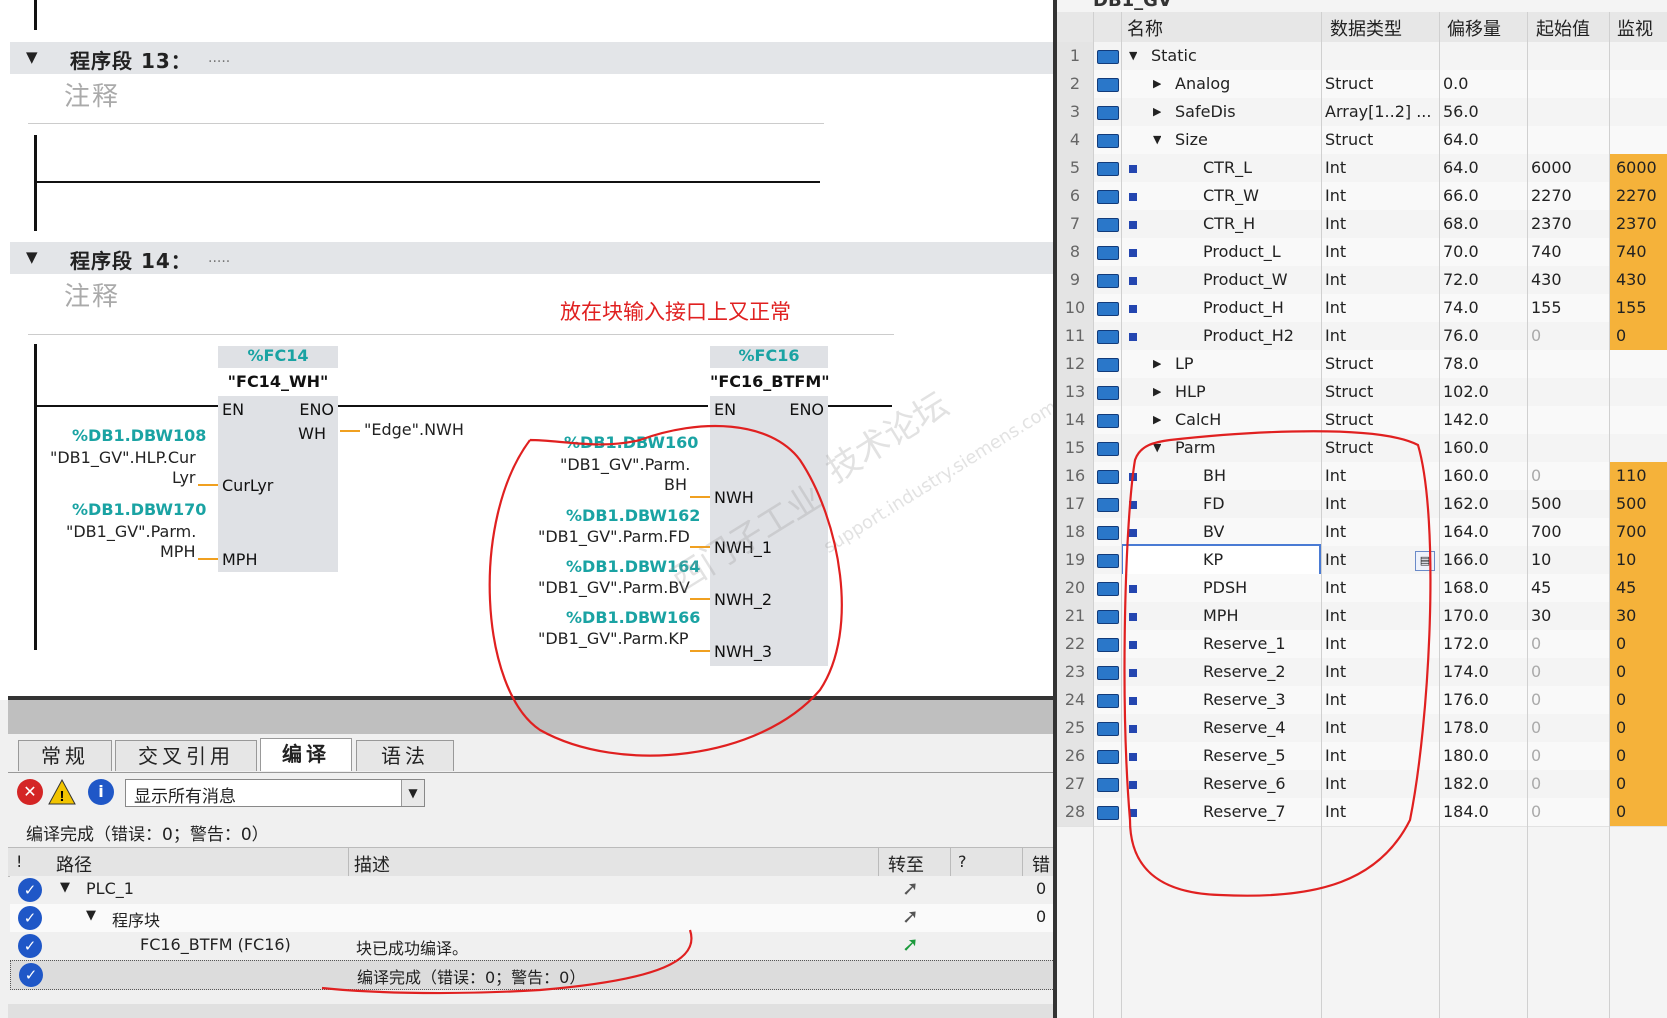  I want to click on col-start-value: 起始值, so click(1563, 28).